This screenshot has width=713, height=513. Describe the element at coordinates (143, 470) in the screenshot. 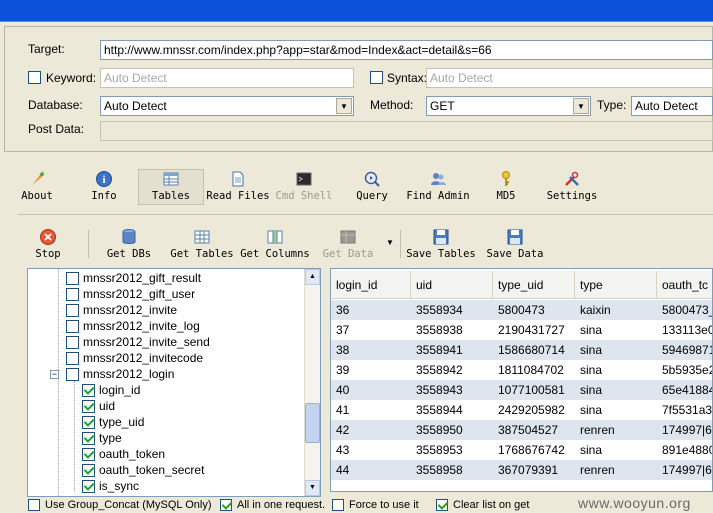

I see `tree-item-column: oauth_token_secret` at that location.